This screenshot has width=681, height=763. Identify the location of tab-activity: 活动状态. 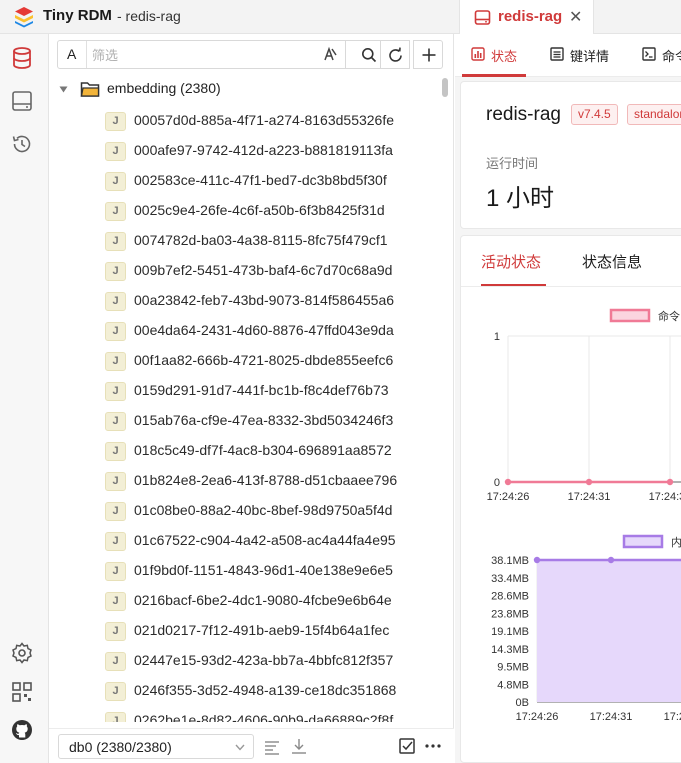
(511, 261).